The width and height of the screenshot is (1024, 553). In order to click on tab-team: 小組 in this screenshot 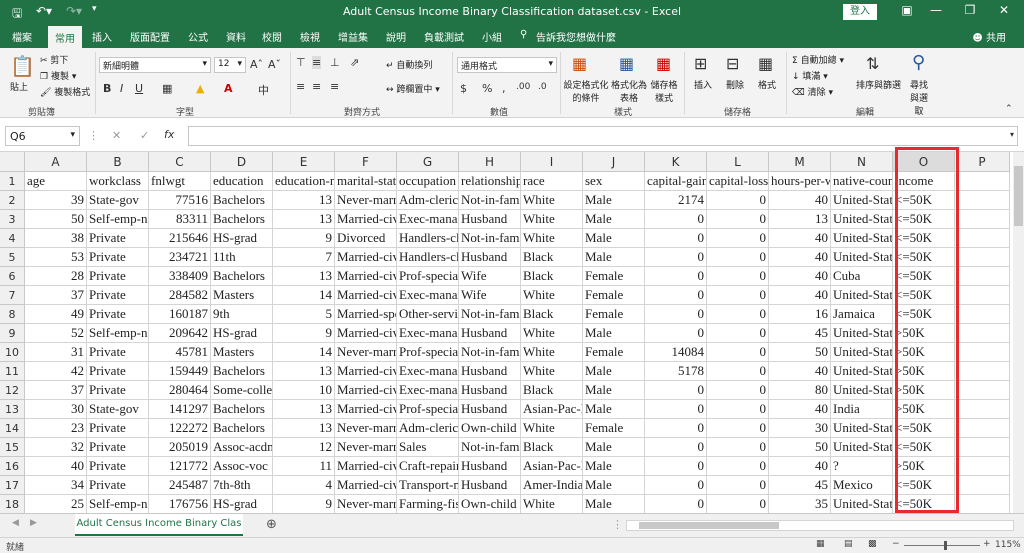, I will do `click(492, 36)`.